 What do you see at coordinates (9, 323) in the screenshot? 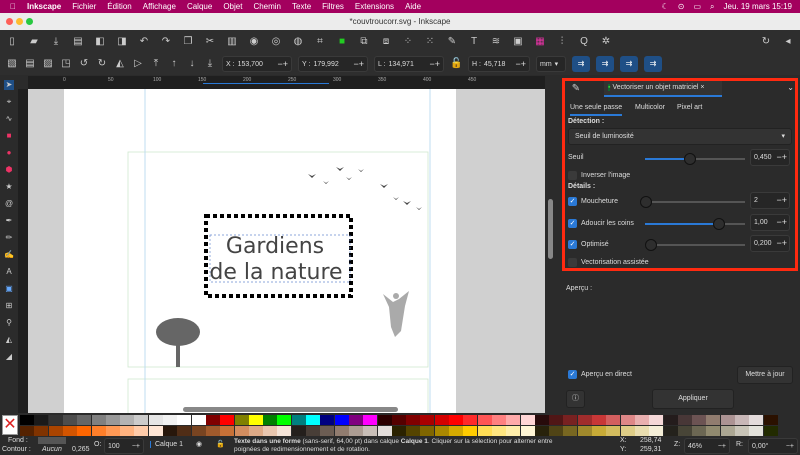
I see `dropper-tool-icon: ⚲` at bounding box center [9, 323].